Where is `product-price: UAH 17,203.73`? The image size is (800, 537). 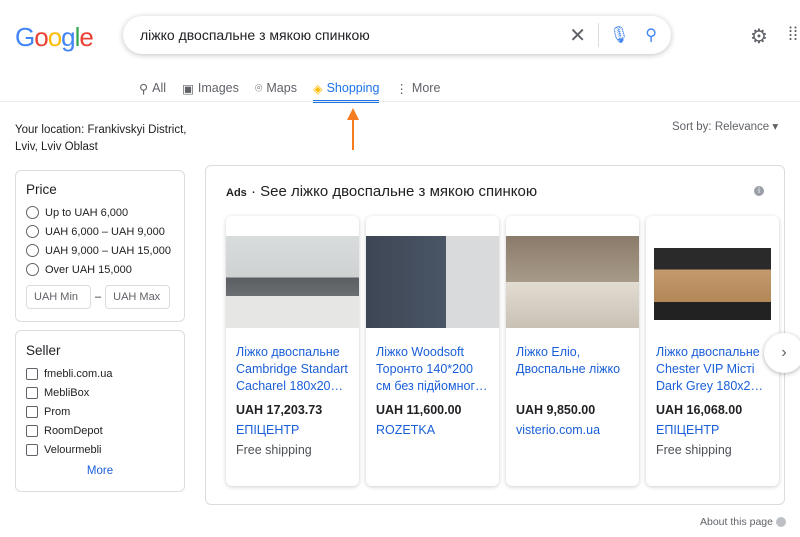
product-price: UAH 17,203.73 is located at coordinates (279, 410).